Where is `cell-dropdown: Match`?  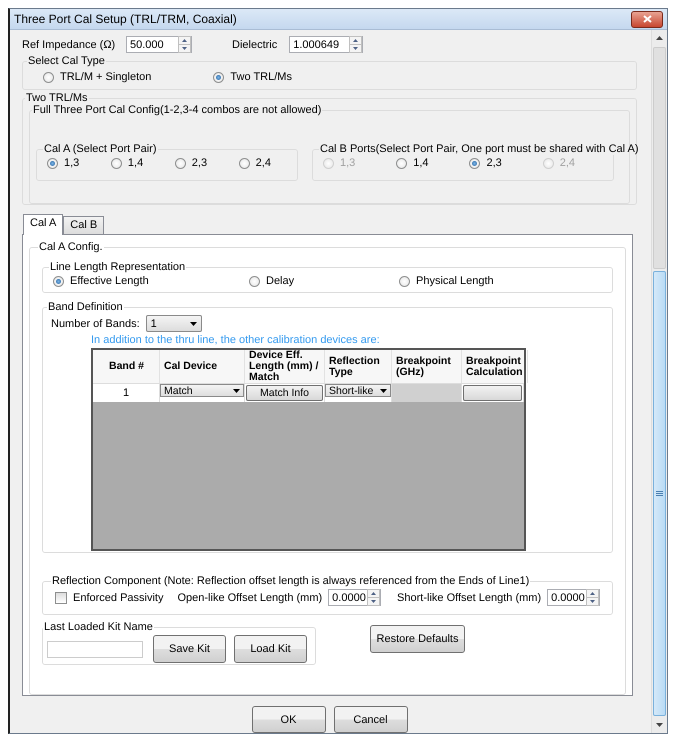
cell-dropdown: Match is located at coordinates (202, 390).